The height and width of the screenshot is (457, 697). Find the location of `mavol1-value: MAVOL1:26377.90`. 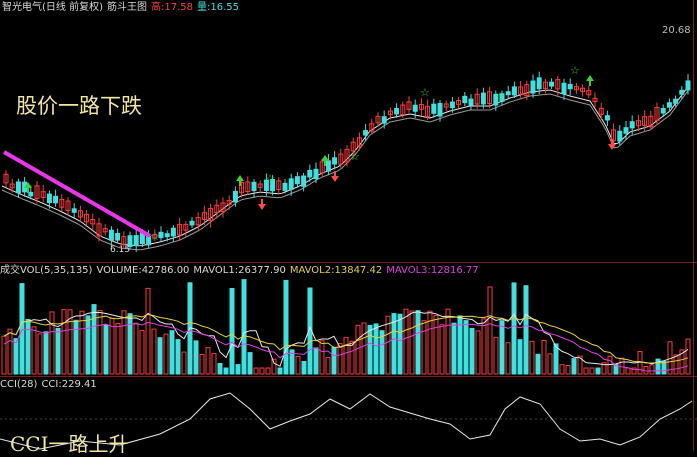

mavol1-value: MAVOL1:26377.90 is located at coordinates (239, 270).